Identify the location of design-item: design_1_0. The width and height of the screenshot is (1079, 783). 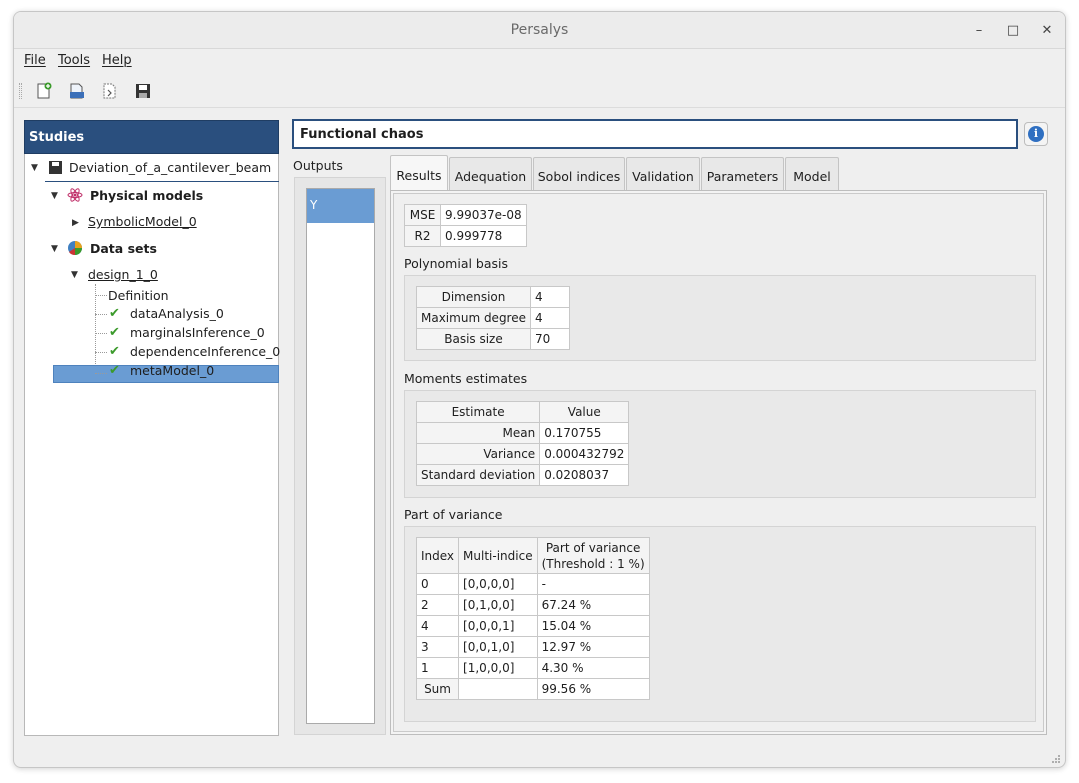
(123, 274).